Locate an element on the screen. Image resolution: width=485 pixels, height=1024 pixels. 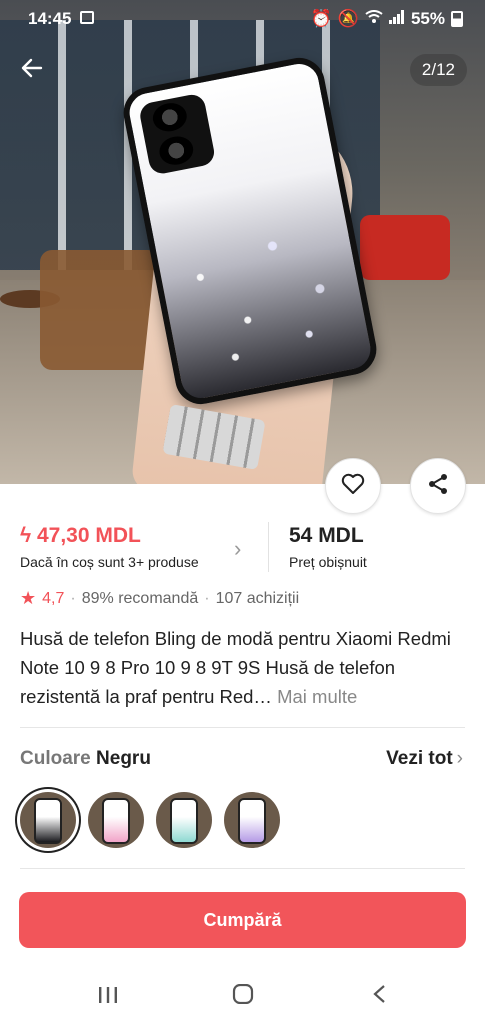
status-right: ⏰ 🔕 55% is located at coordinates (387, 19).